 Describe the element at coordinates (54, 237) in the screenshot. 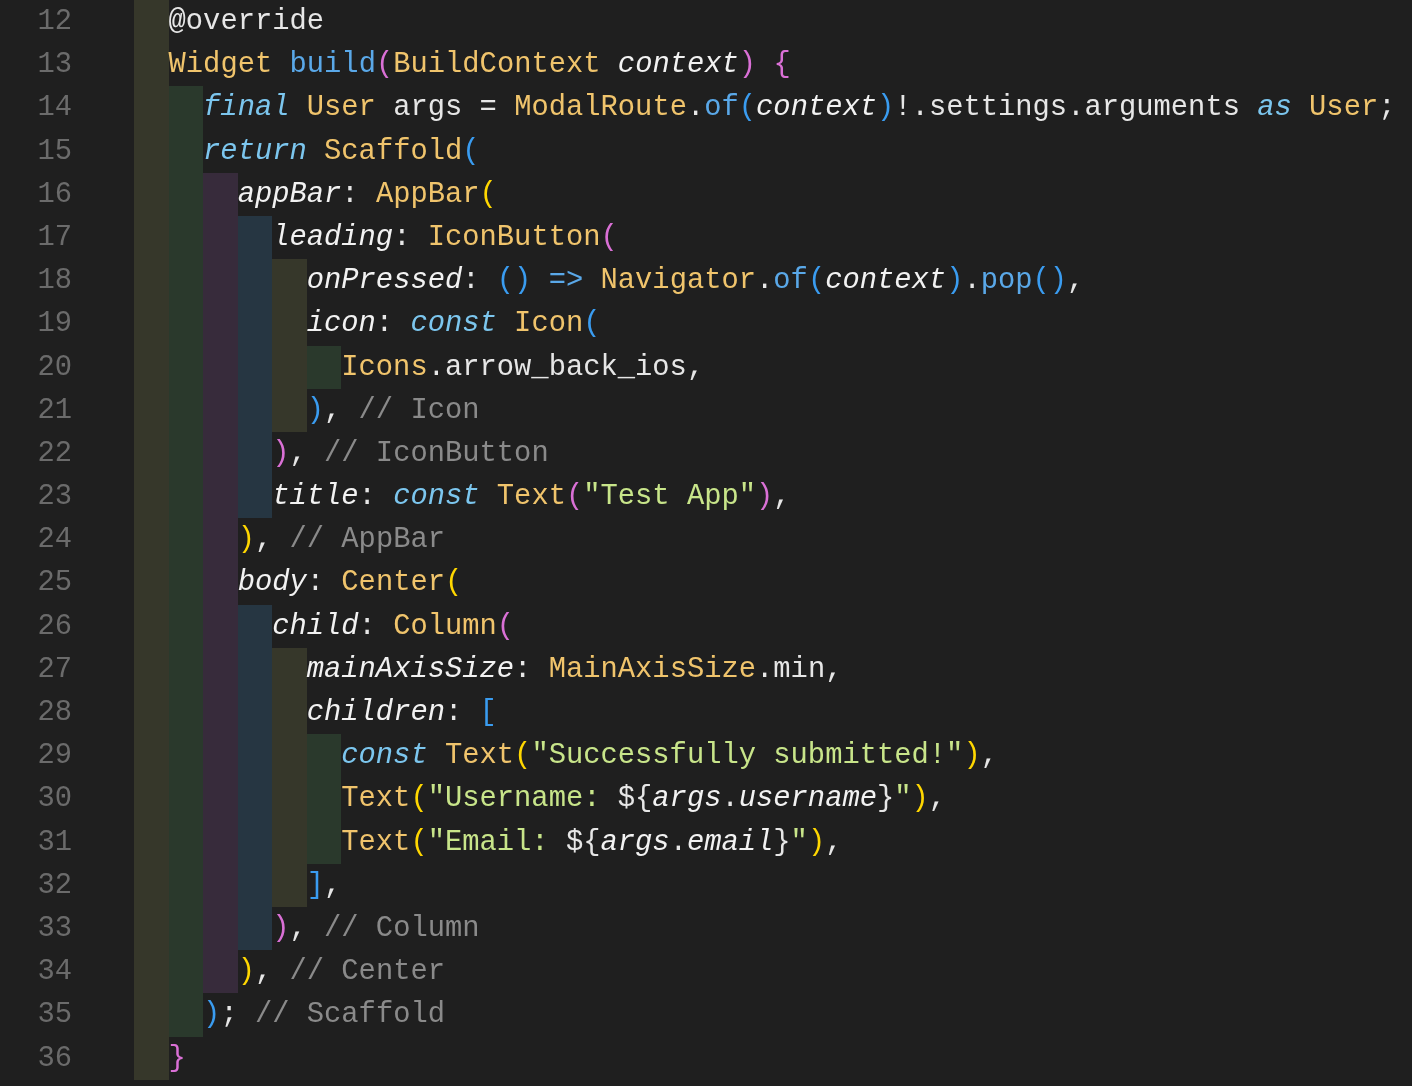

I see `line-number: 17` at that location.